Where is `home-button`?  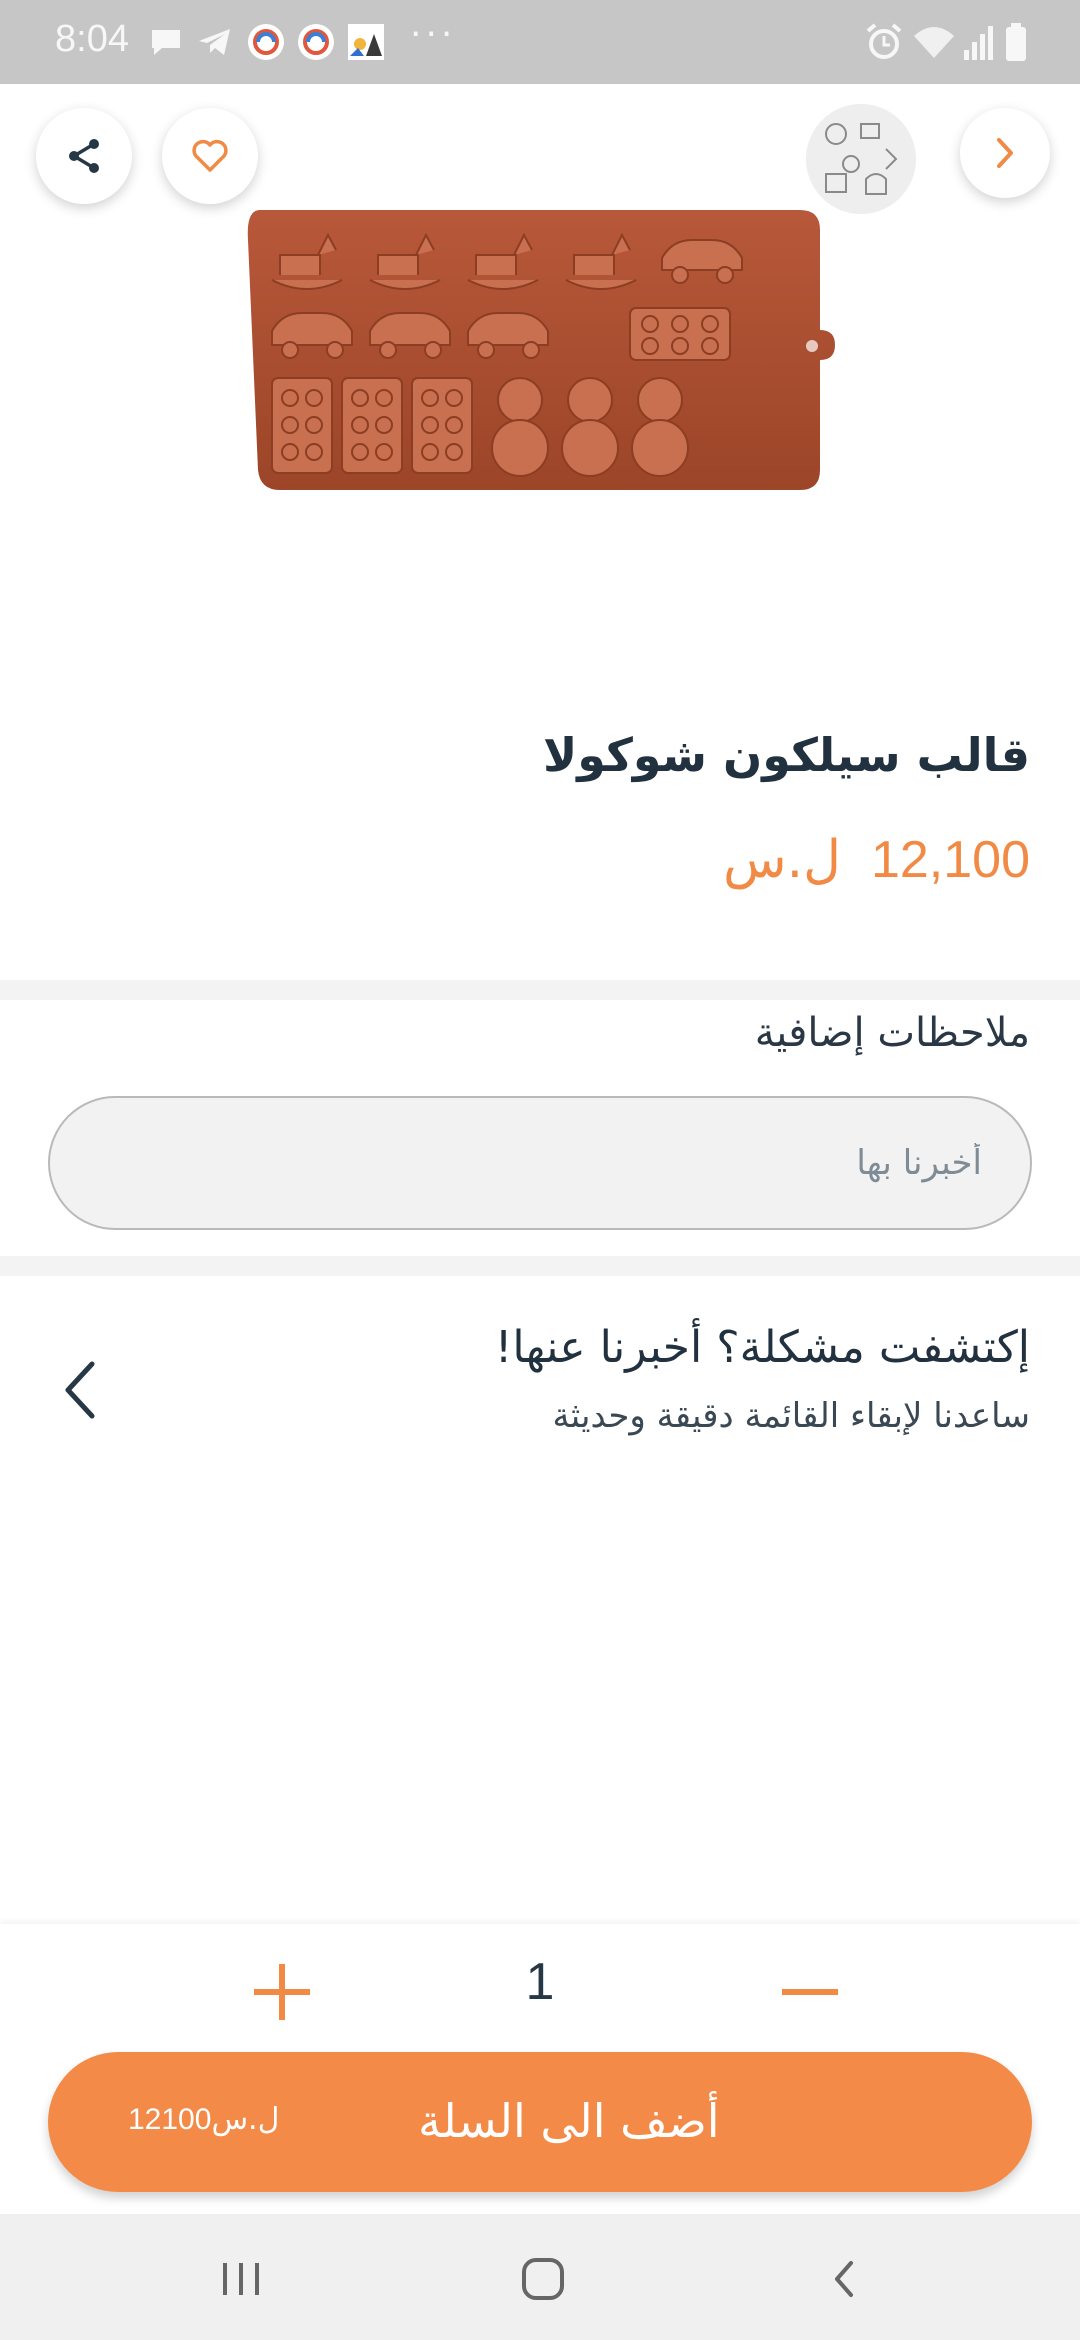
home-button is located at coordinates (543, 2279).